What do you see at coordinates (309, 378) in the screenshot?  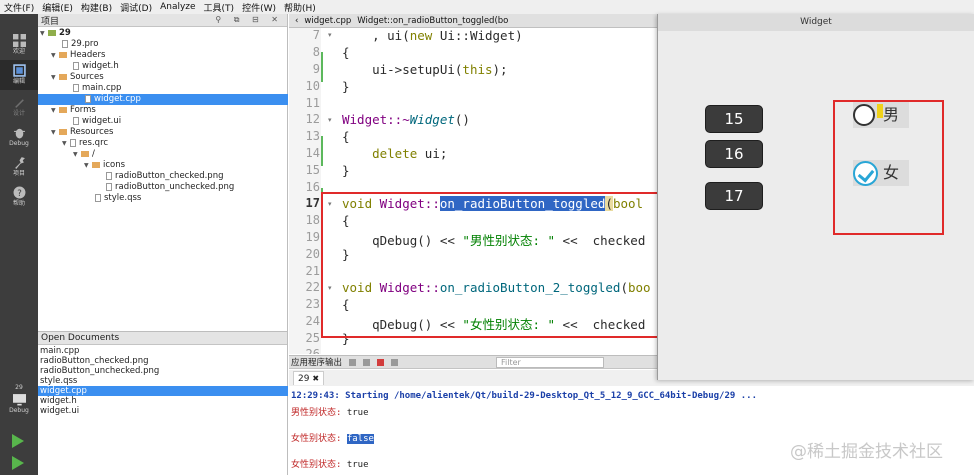 I see `output-tab: 29 ✖` at bounding box center [309, 378].